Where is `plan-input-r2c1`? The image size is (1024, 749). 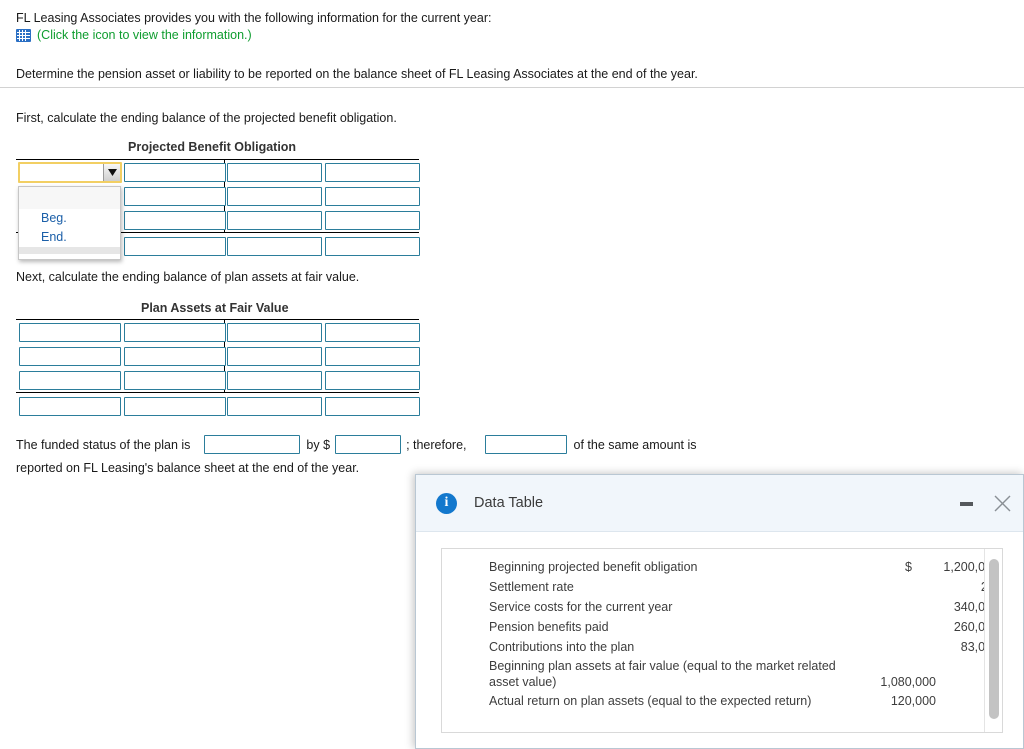
plan-input-r2c1 is located at coordinates (70, 356).